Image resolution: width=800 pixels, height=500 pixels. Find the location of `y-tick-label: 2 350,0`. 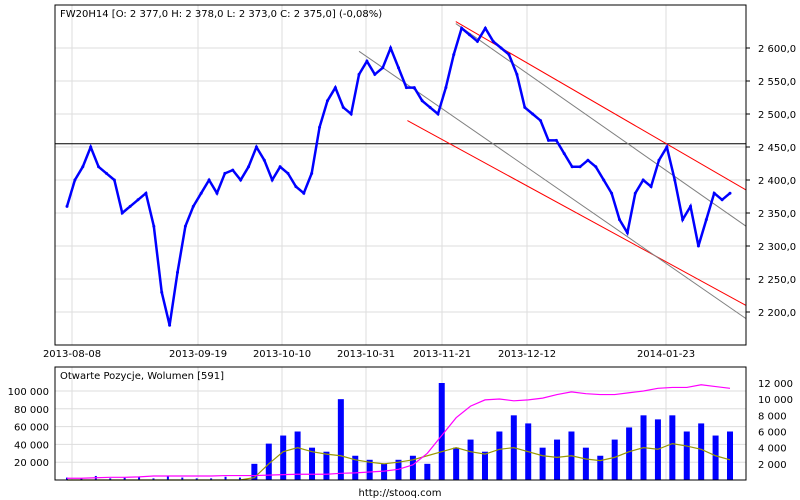

y-tick-label: 2 350,0 is located at coordinates (777, 214).